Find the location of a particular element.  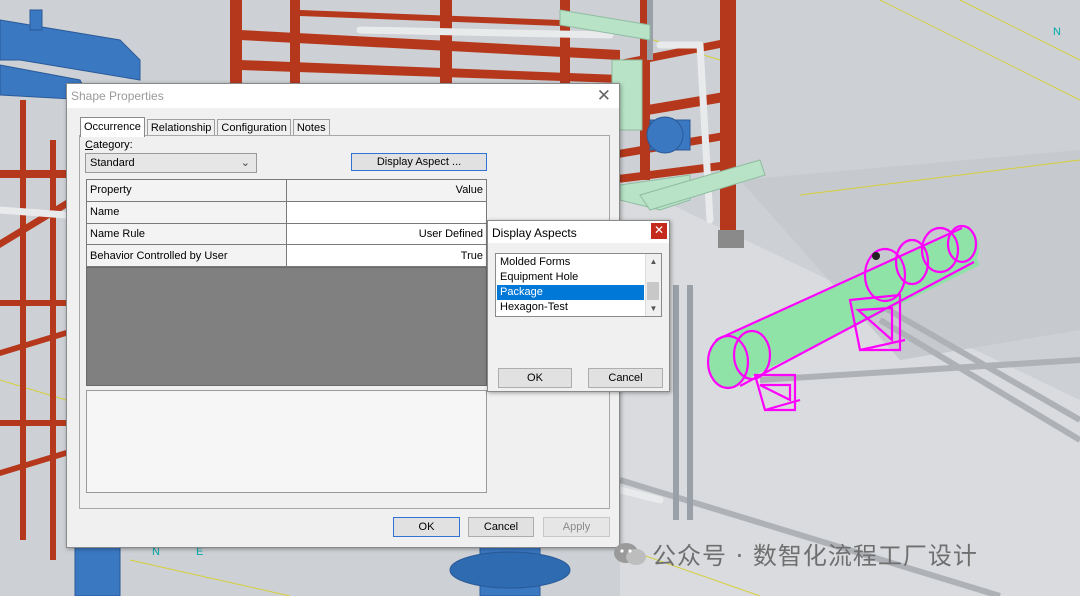

wechat-icon is located at coordinates (630, 553).